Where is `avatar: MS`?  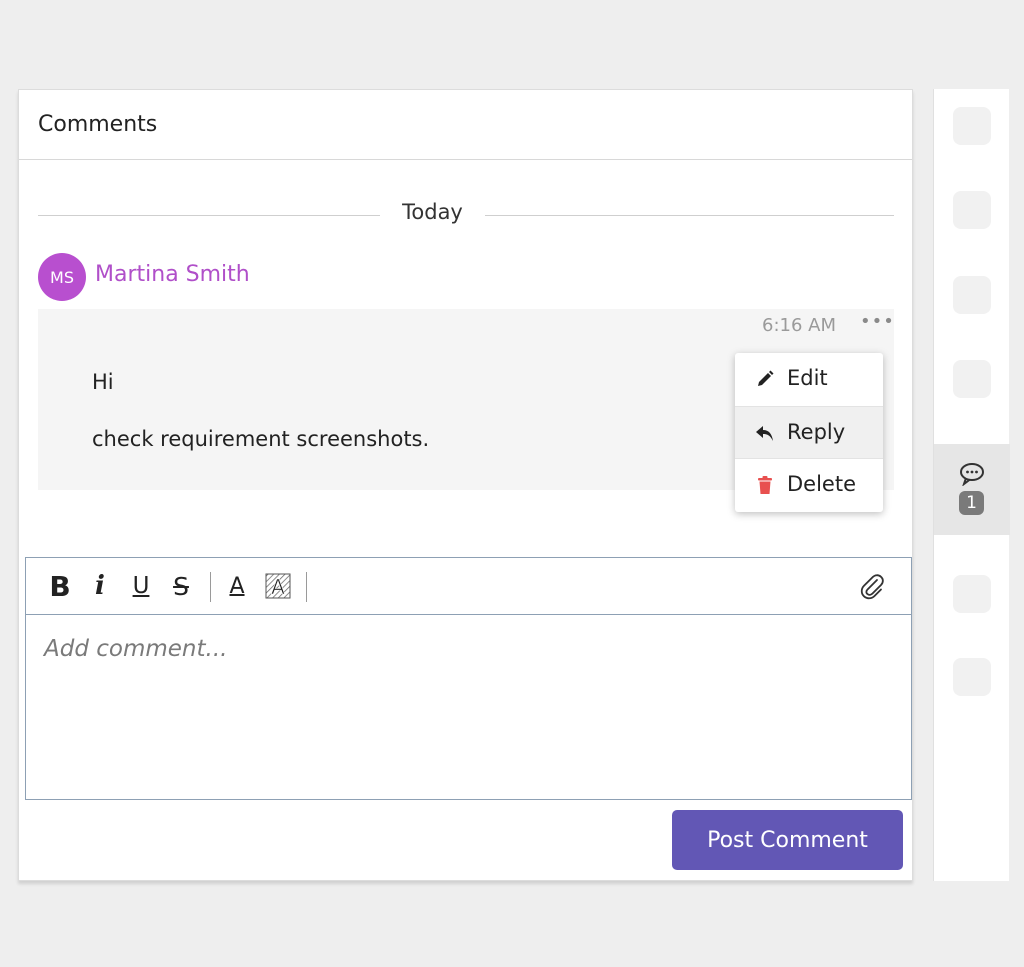
avatar: MS is located at coordinates (62, 277).